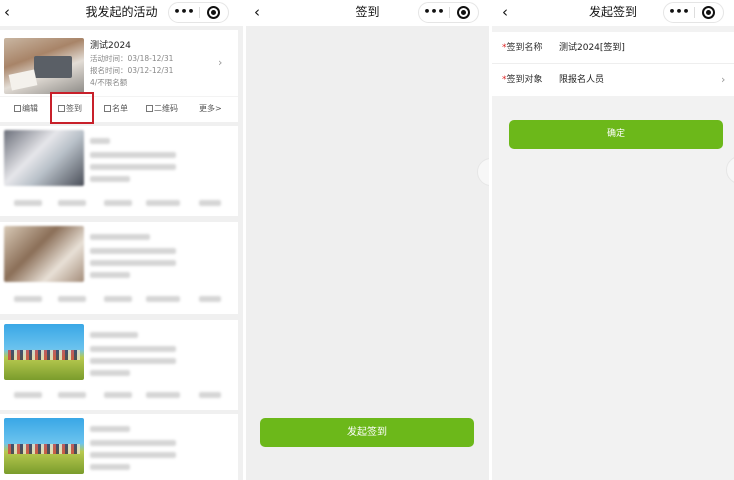 Image resolution: width=734 pixels, height=480 pixels. What do you see at coordinates (613, 13) in the screenshot?
I see `nav-bar: ‹ 发起签到 •••` at bounding box center [613, 13].